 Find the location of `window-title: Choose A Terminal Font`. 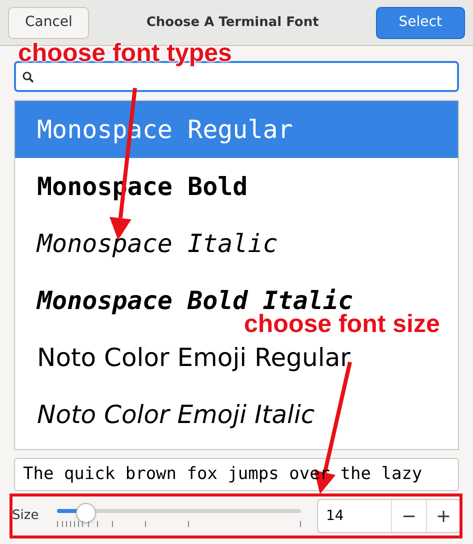

window-title: Choose A Terminal Font is located at coordinates (232, 23).